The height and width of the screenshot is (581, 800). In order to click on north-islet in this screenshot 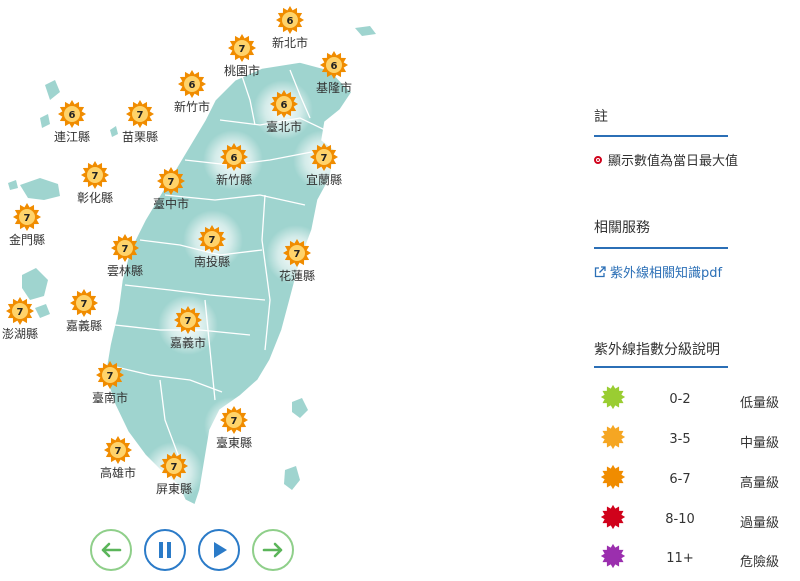, I will do `click(365, 31)`.